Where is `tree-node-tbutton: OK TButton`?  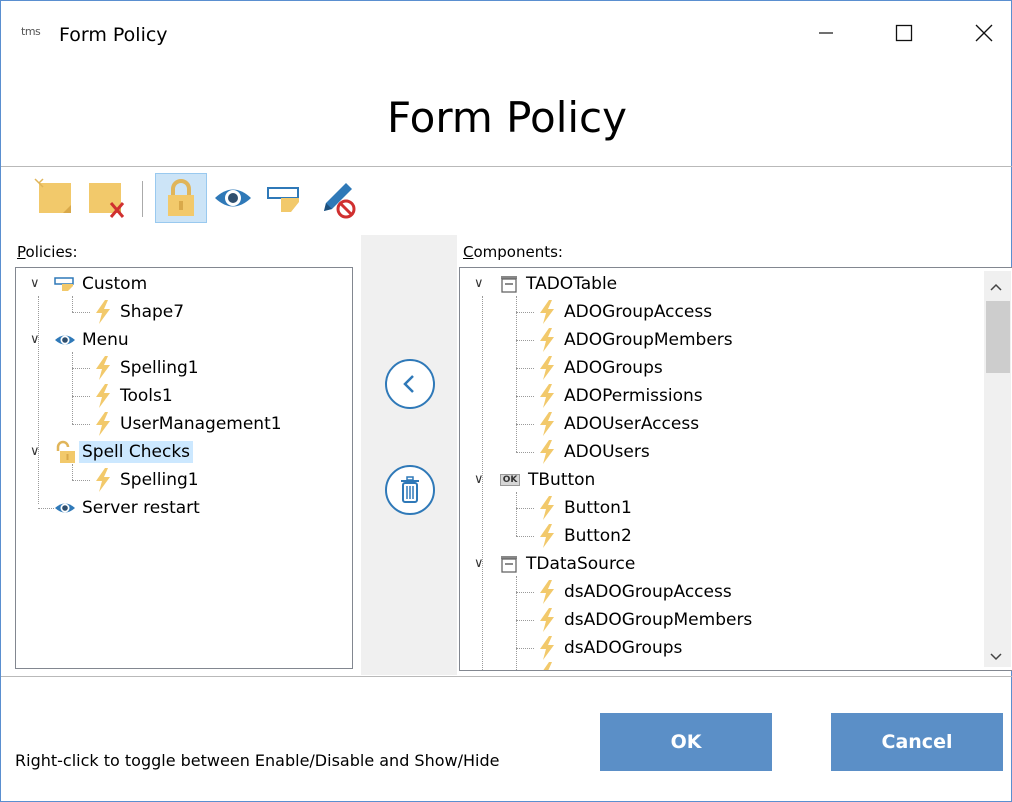 tree-node-tbutton: OK TButton is located at coordinates (546, 480).